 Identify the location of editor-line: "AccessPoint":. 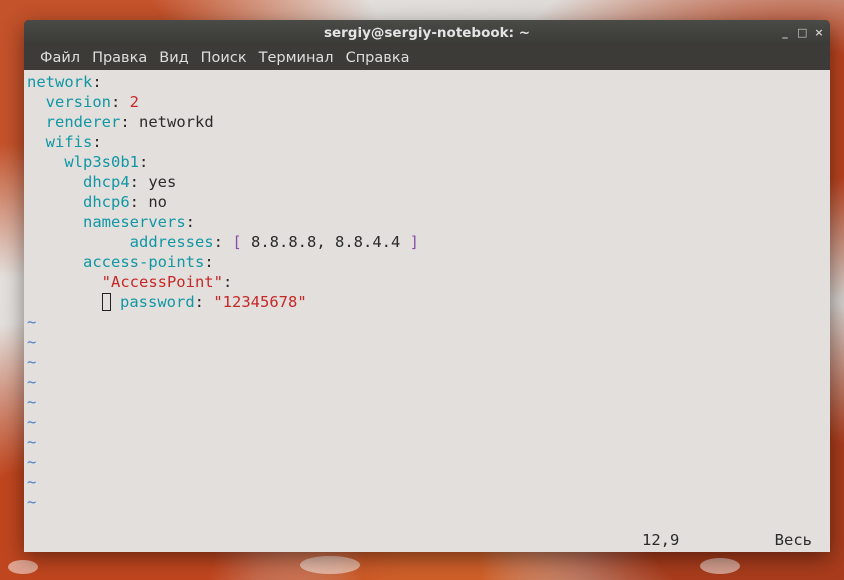
(167, 282).